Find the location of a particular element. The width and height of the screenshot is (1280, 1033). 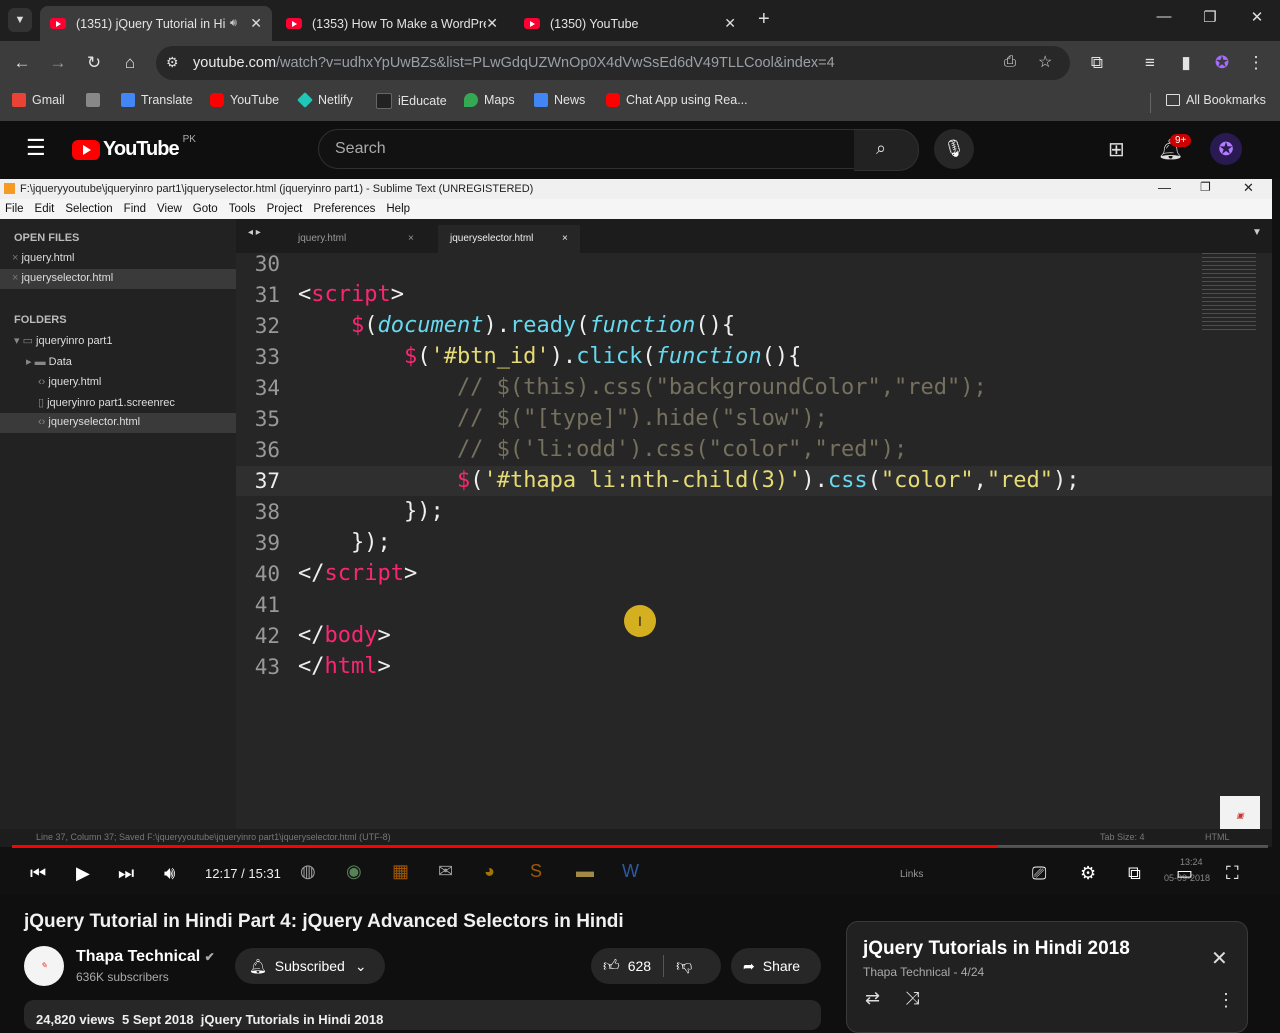

code-line: }); is located at coordinates (344, 542).